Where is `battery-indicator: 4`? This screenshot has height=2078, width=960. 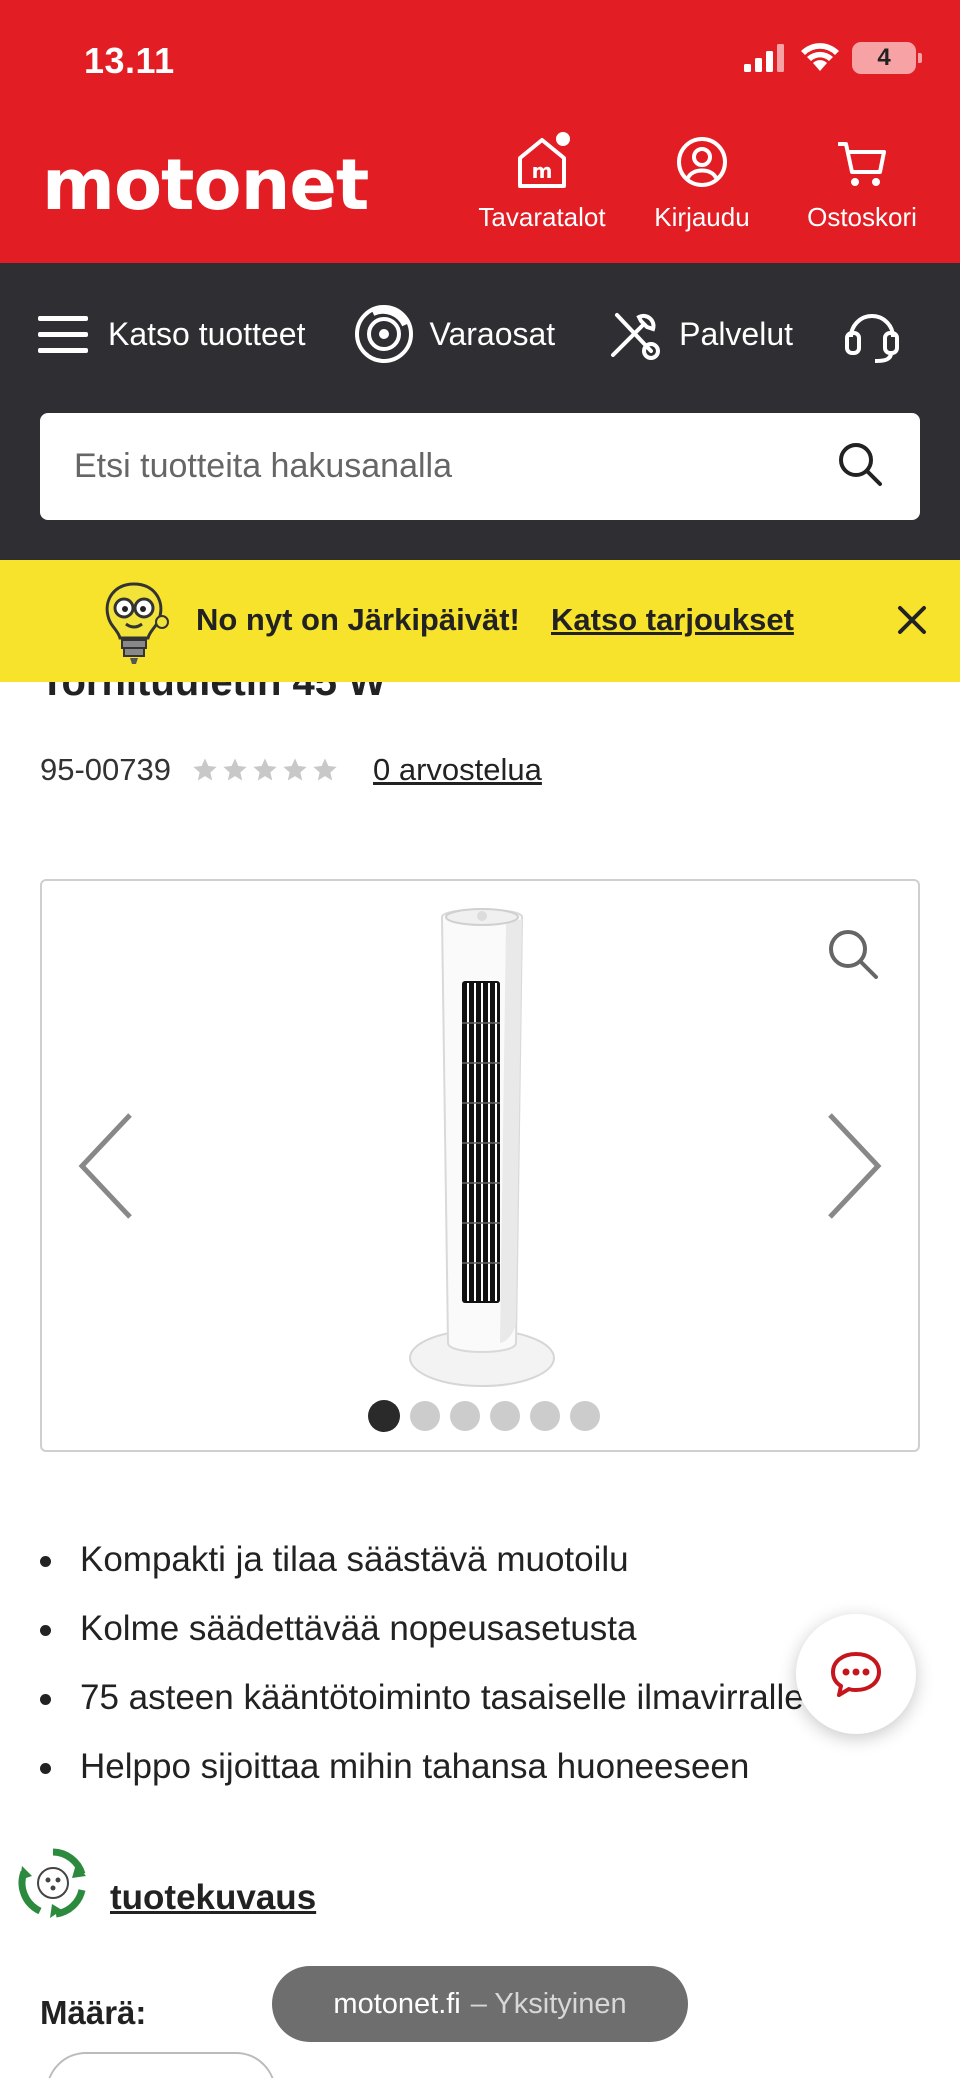
battery-indicator: 4 is located at coordinates (887, 58).